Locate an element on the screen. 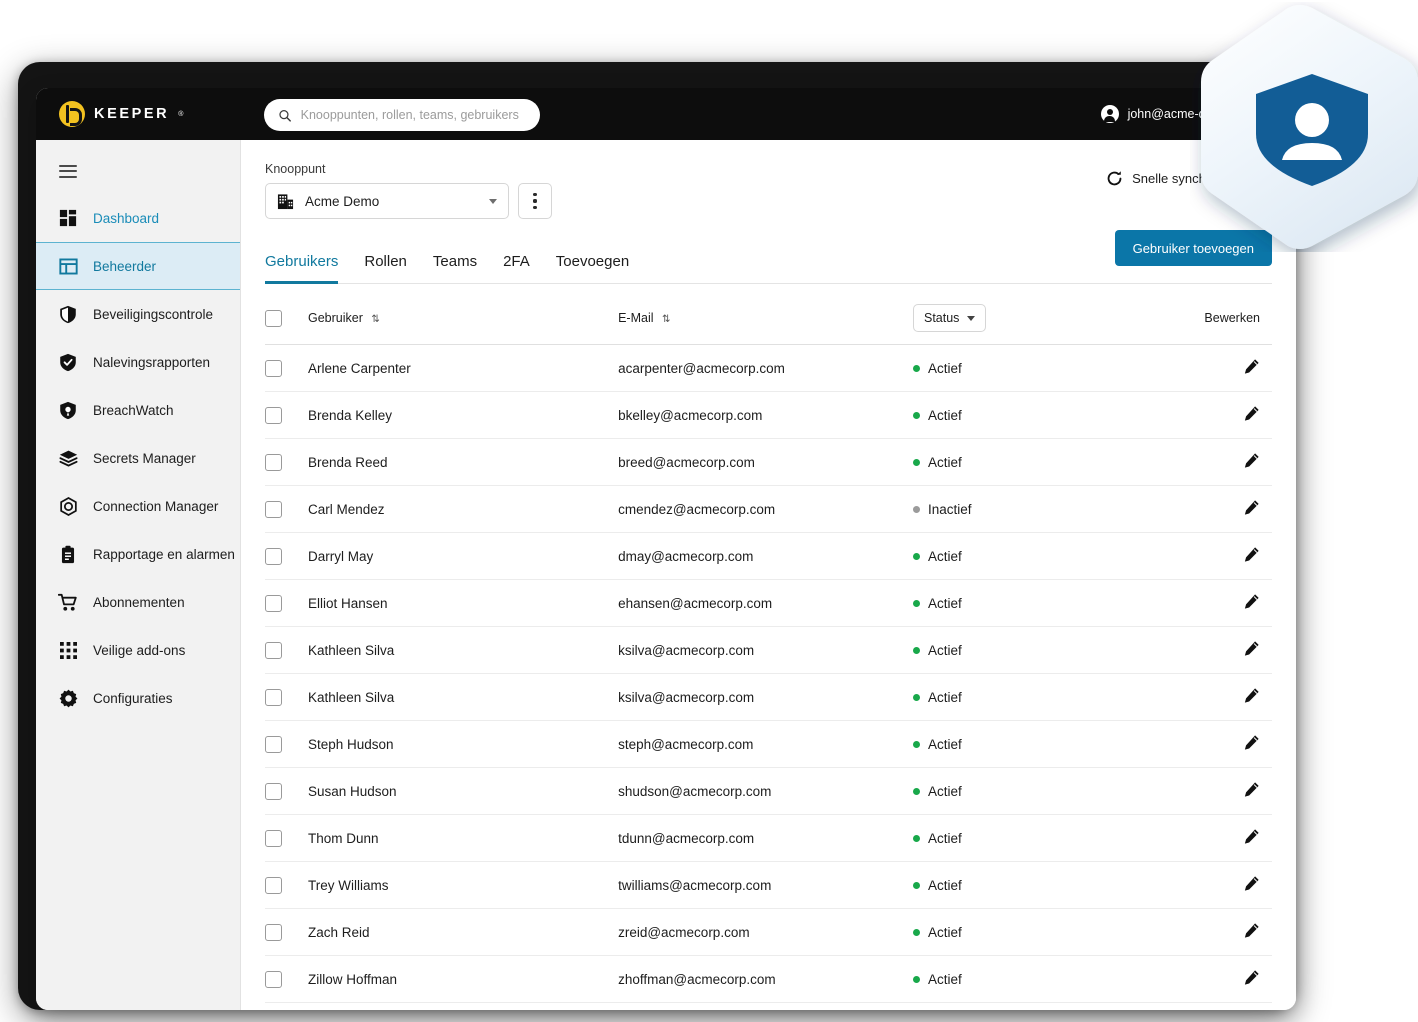 The width and height of the screenshot is (1418, 1022). table-row: Carl Mendez cmendez@acmecorp.com Inactief is located at coordinates (768, 509).